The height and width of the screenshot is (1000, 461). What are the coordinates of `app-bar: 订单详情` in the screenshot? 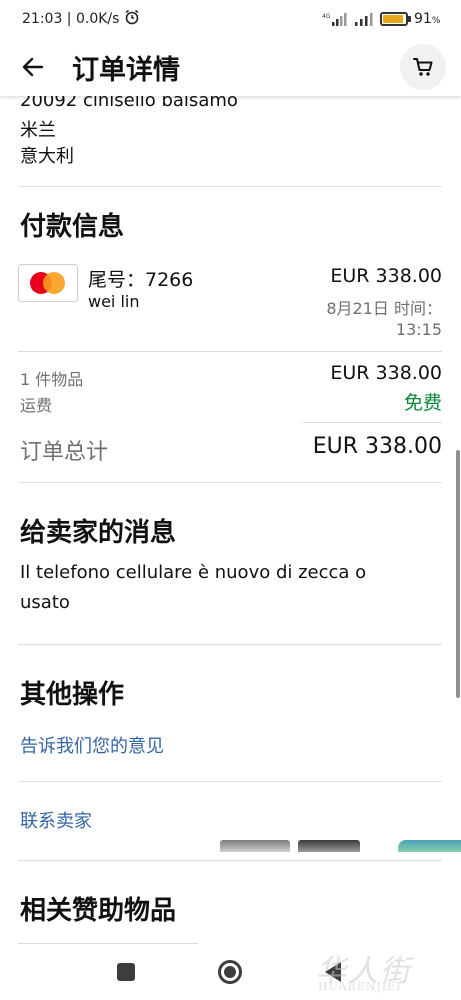 It's located at (230, 67).